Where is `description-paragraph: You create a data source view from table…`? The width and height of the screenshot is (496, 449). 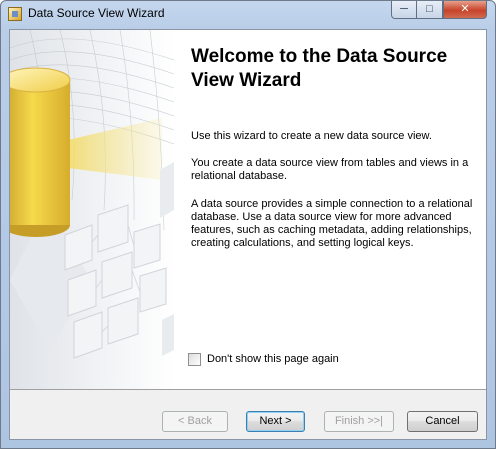
description-paragraph: You create a data source view from table… is located at coordinates (330, 169).